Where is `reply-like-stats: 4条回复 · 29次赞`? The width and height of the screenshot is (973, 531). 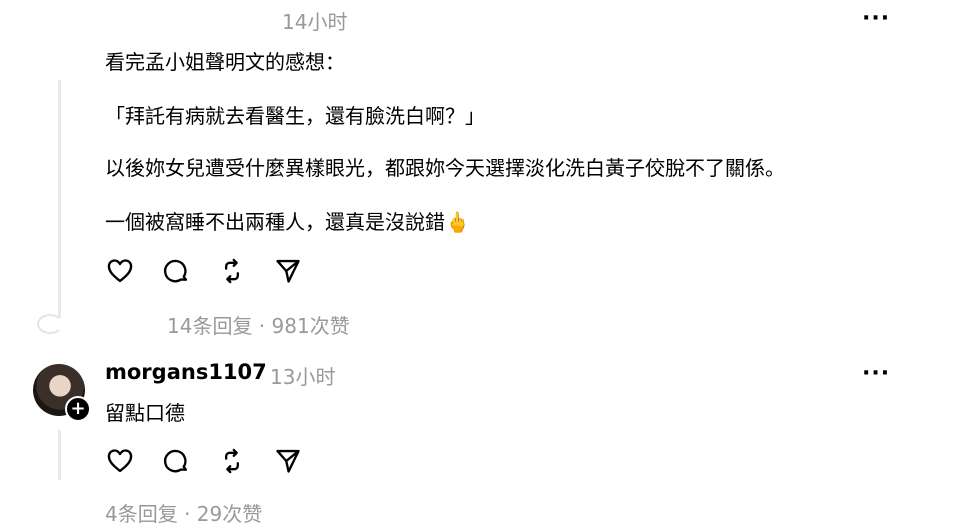
reply-like-stats: 4条回复 · 29次赞 is located at coordinates (183, 512).